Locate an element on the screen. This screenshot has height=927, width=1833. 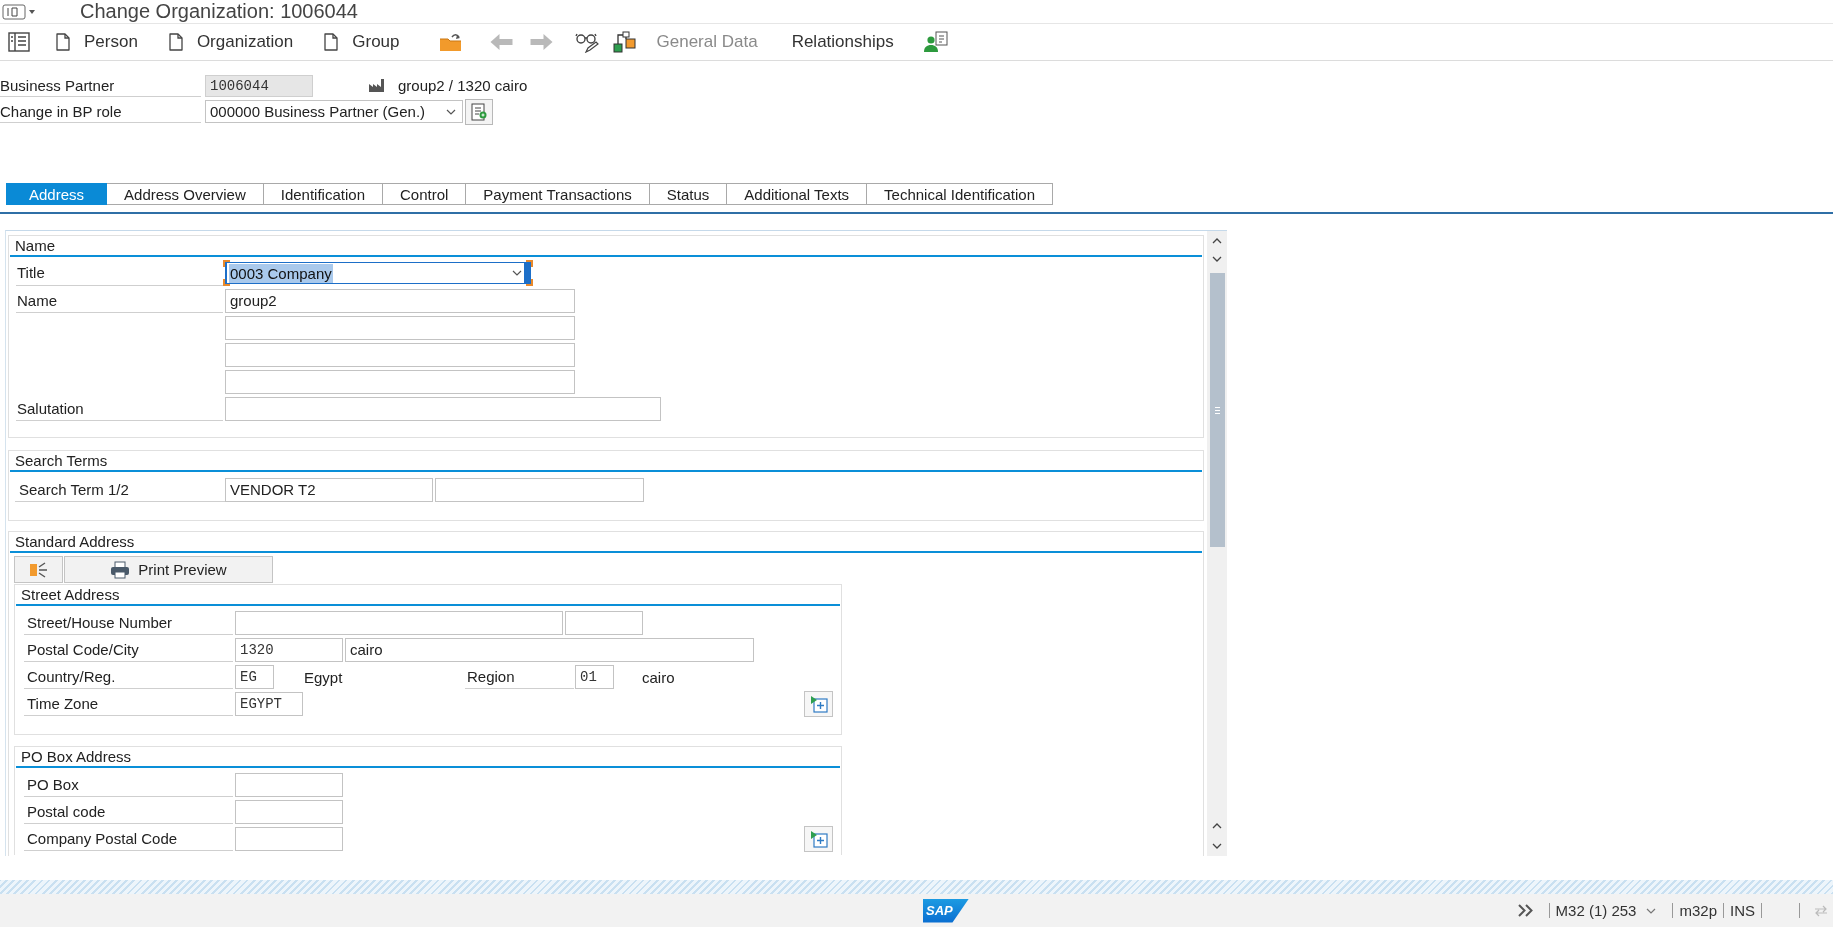
hierarchy-icon is located at coordinates (624, 42).